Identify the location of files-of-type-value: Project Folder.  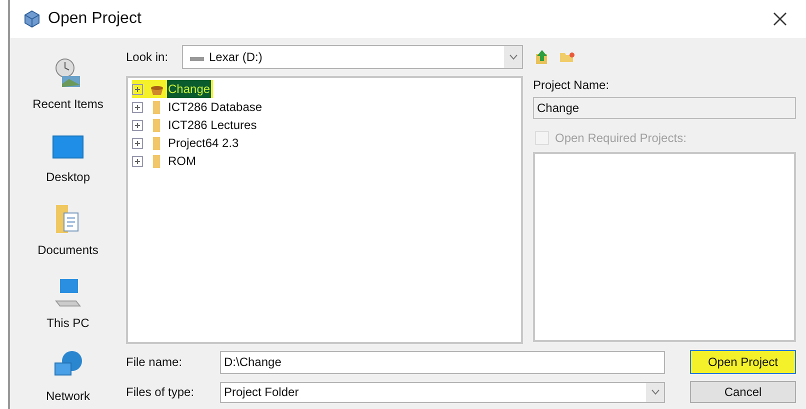
(262, 392).